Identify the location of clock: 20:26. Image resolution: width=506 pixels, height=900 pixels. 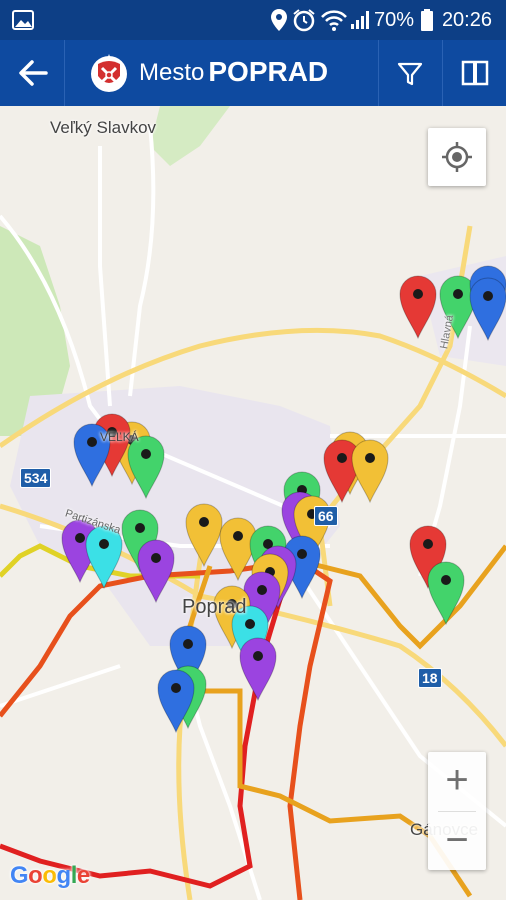
(466, 20).